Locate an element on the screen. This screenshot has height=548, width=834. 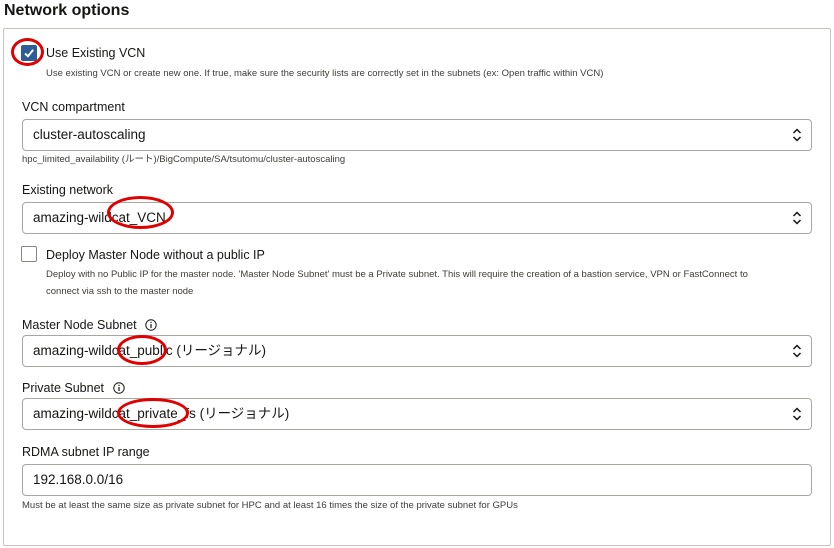
rdma-subnet-label: RDMA subnet IP range is located at coordinates (86, 452).